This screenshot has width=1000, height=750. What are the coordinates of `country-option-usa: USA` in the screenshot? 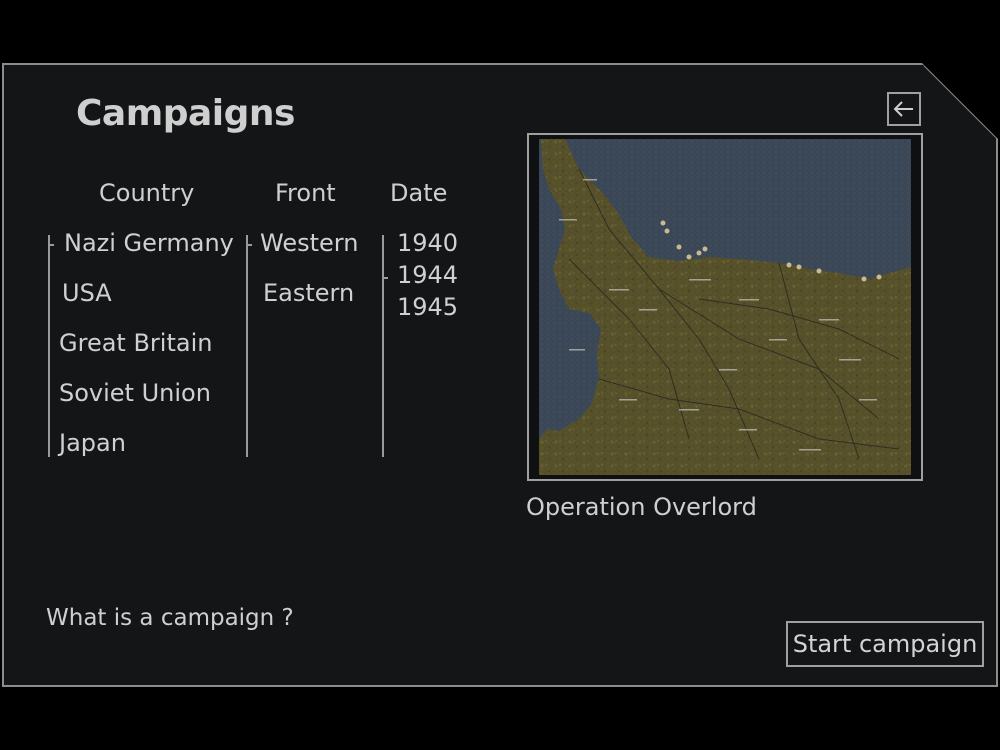 It's located at (87, 293).